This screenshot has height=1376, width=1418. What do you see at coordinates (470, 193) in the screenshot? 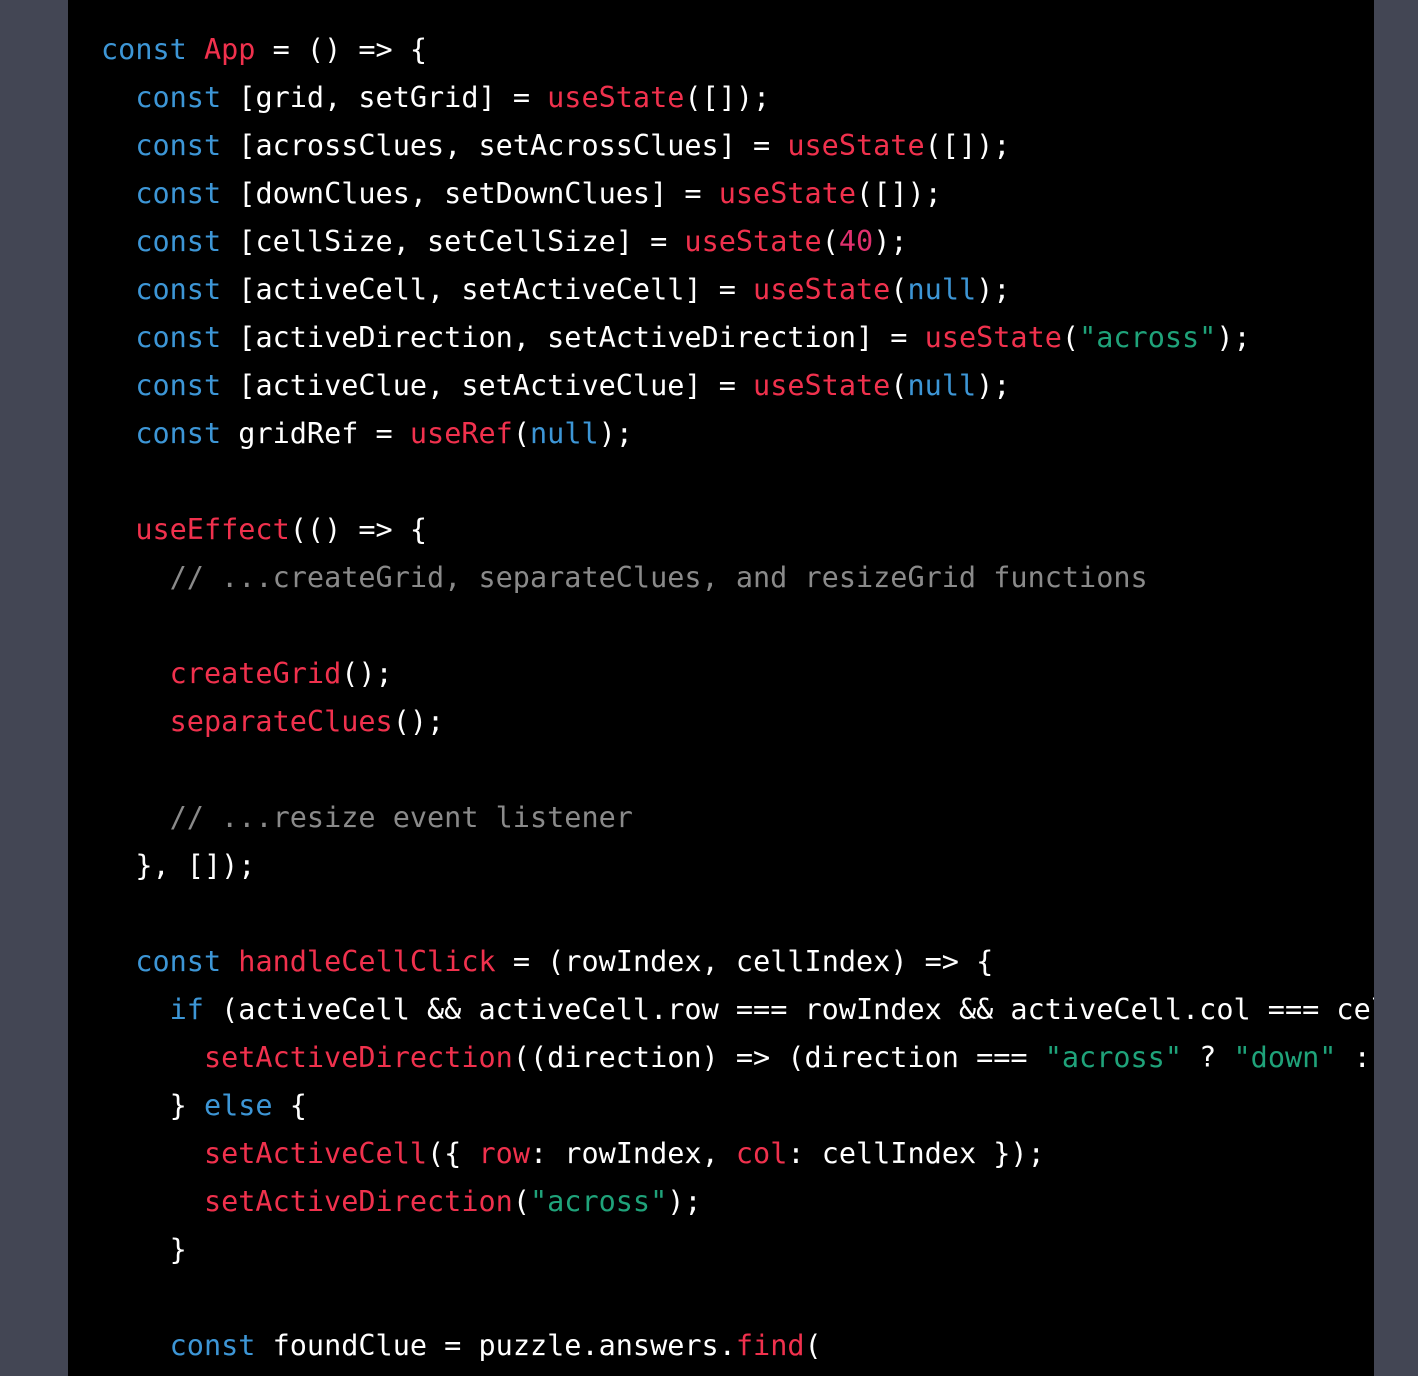
I see `code-token: [downClues, setDownClues] =` at bounding box center [470, 193].